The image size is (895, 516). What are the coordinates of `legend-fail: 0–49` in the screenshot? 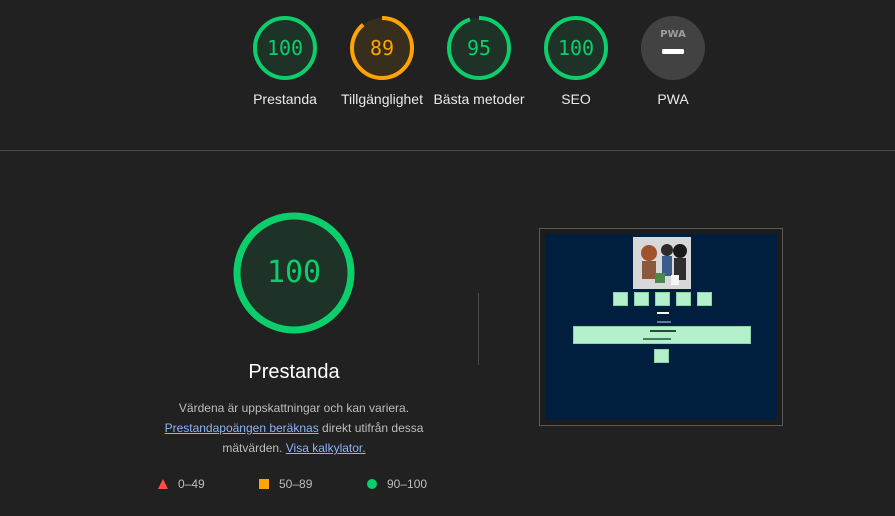 It's located at (181, 483).